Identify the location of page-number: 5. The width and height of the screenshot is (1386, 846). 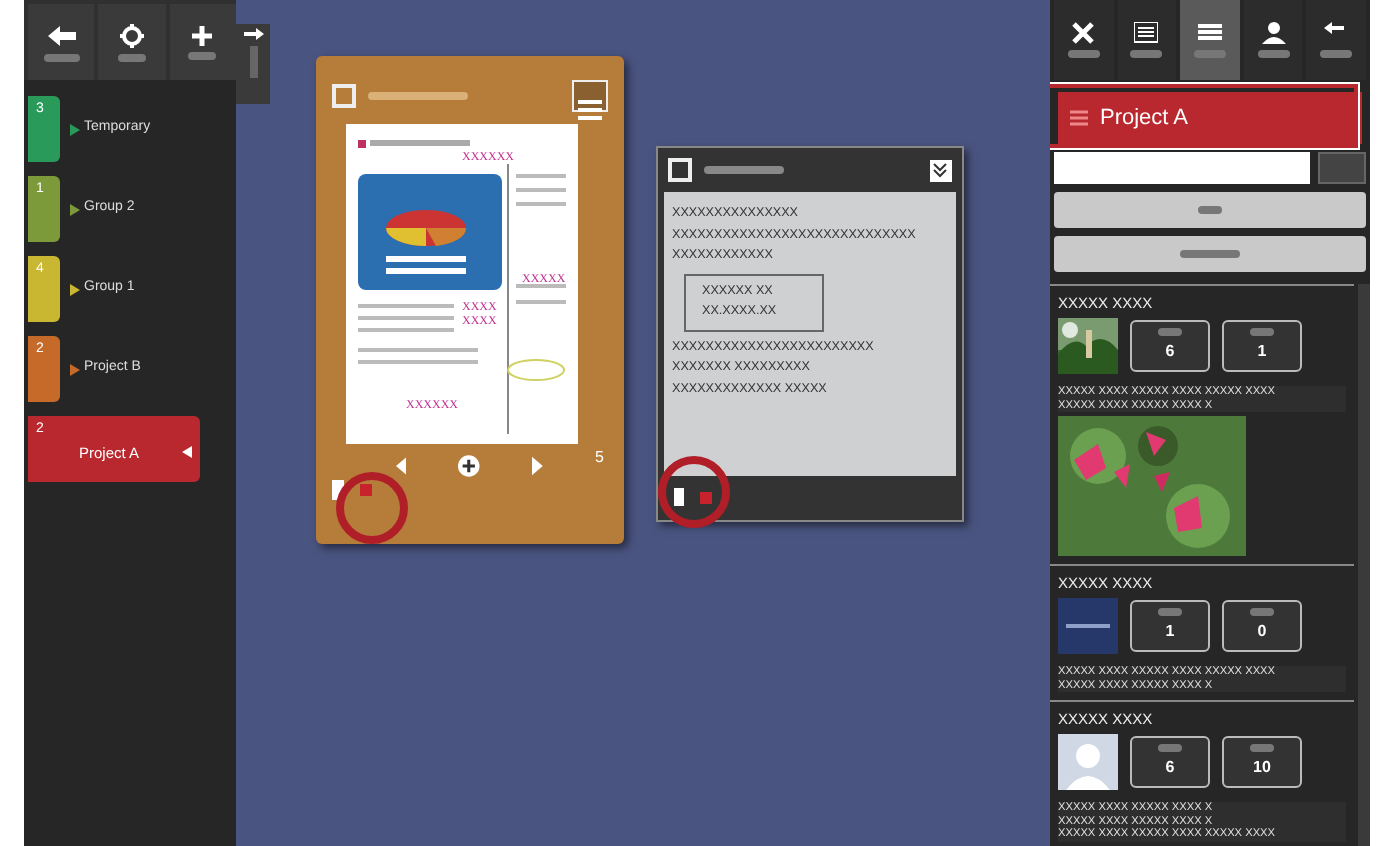
(599, 458).